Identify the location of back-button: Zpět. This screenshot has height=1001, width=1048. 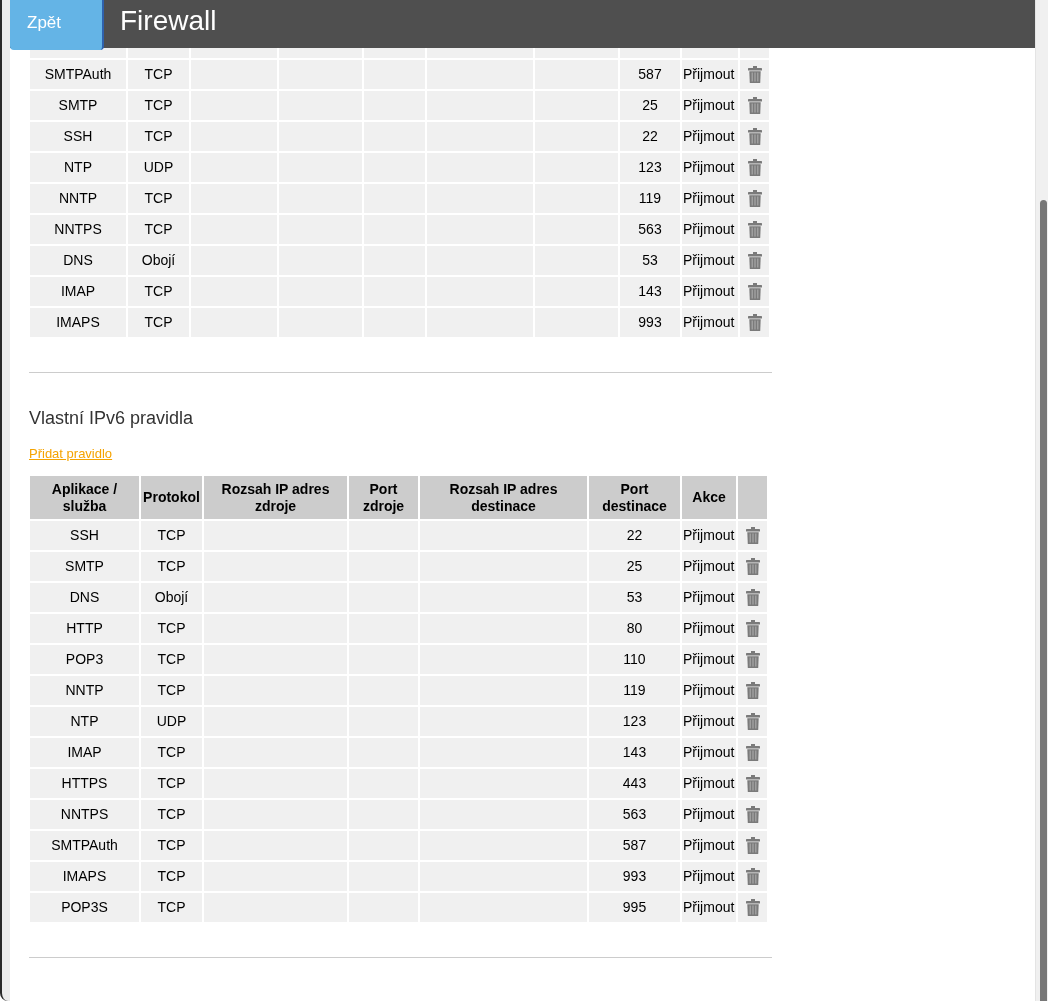
(57, 25).